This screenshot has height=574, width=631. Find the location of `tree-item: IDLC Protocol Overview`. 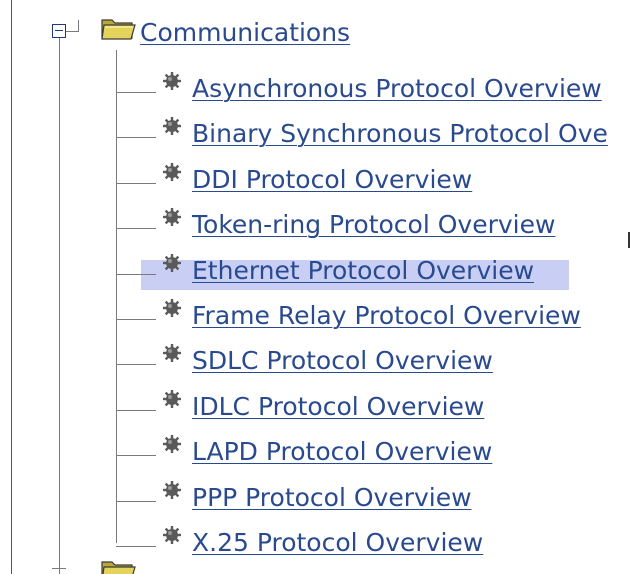

tree-item: IDLC Protocol Overview is located at coordinates (315, 408).